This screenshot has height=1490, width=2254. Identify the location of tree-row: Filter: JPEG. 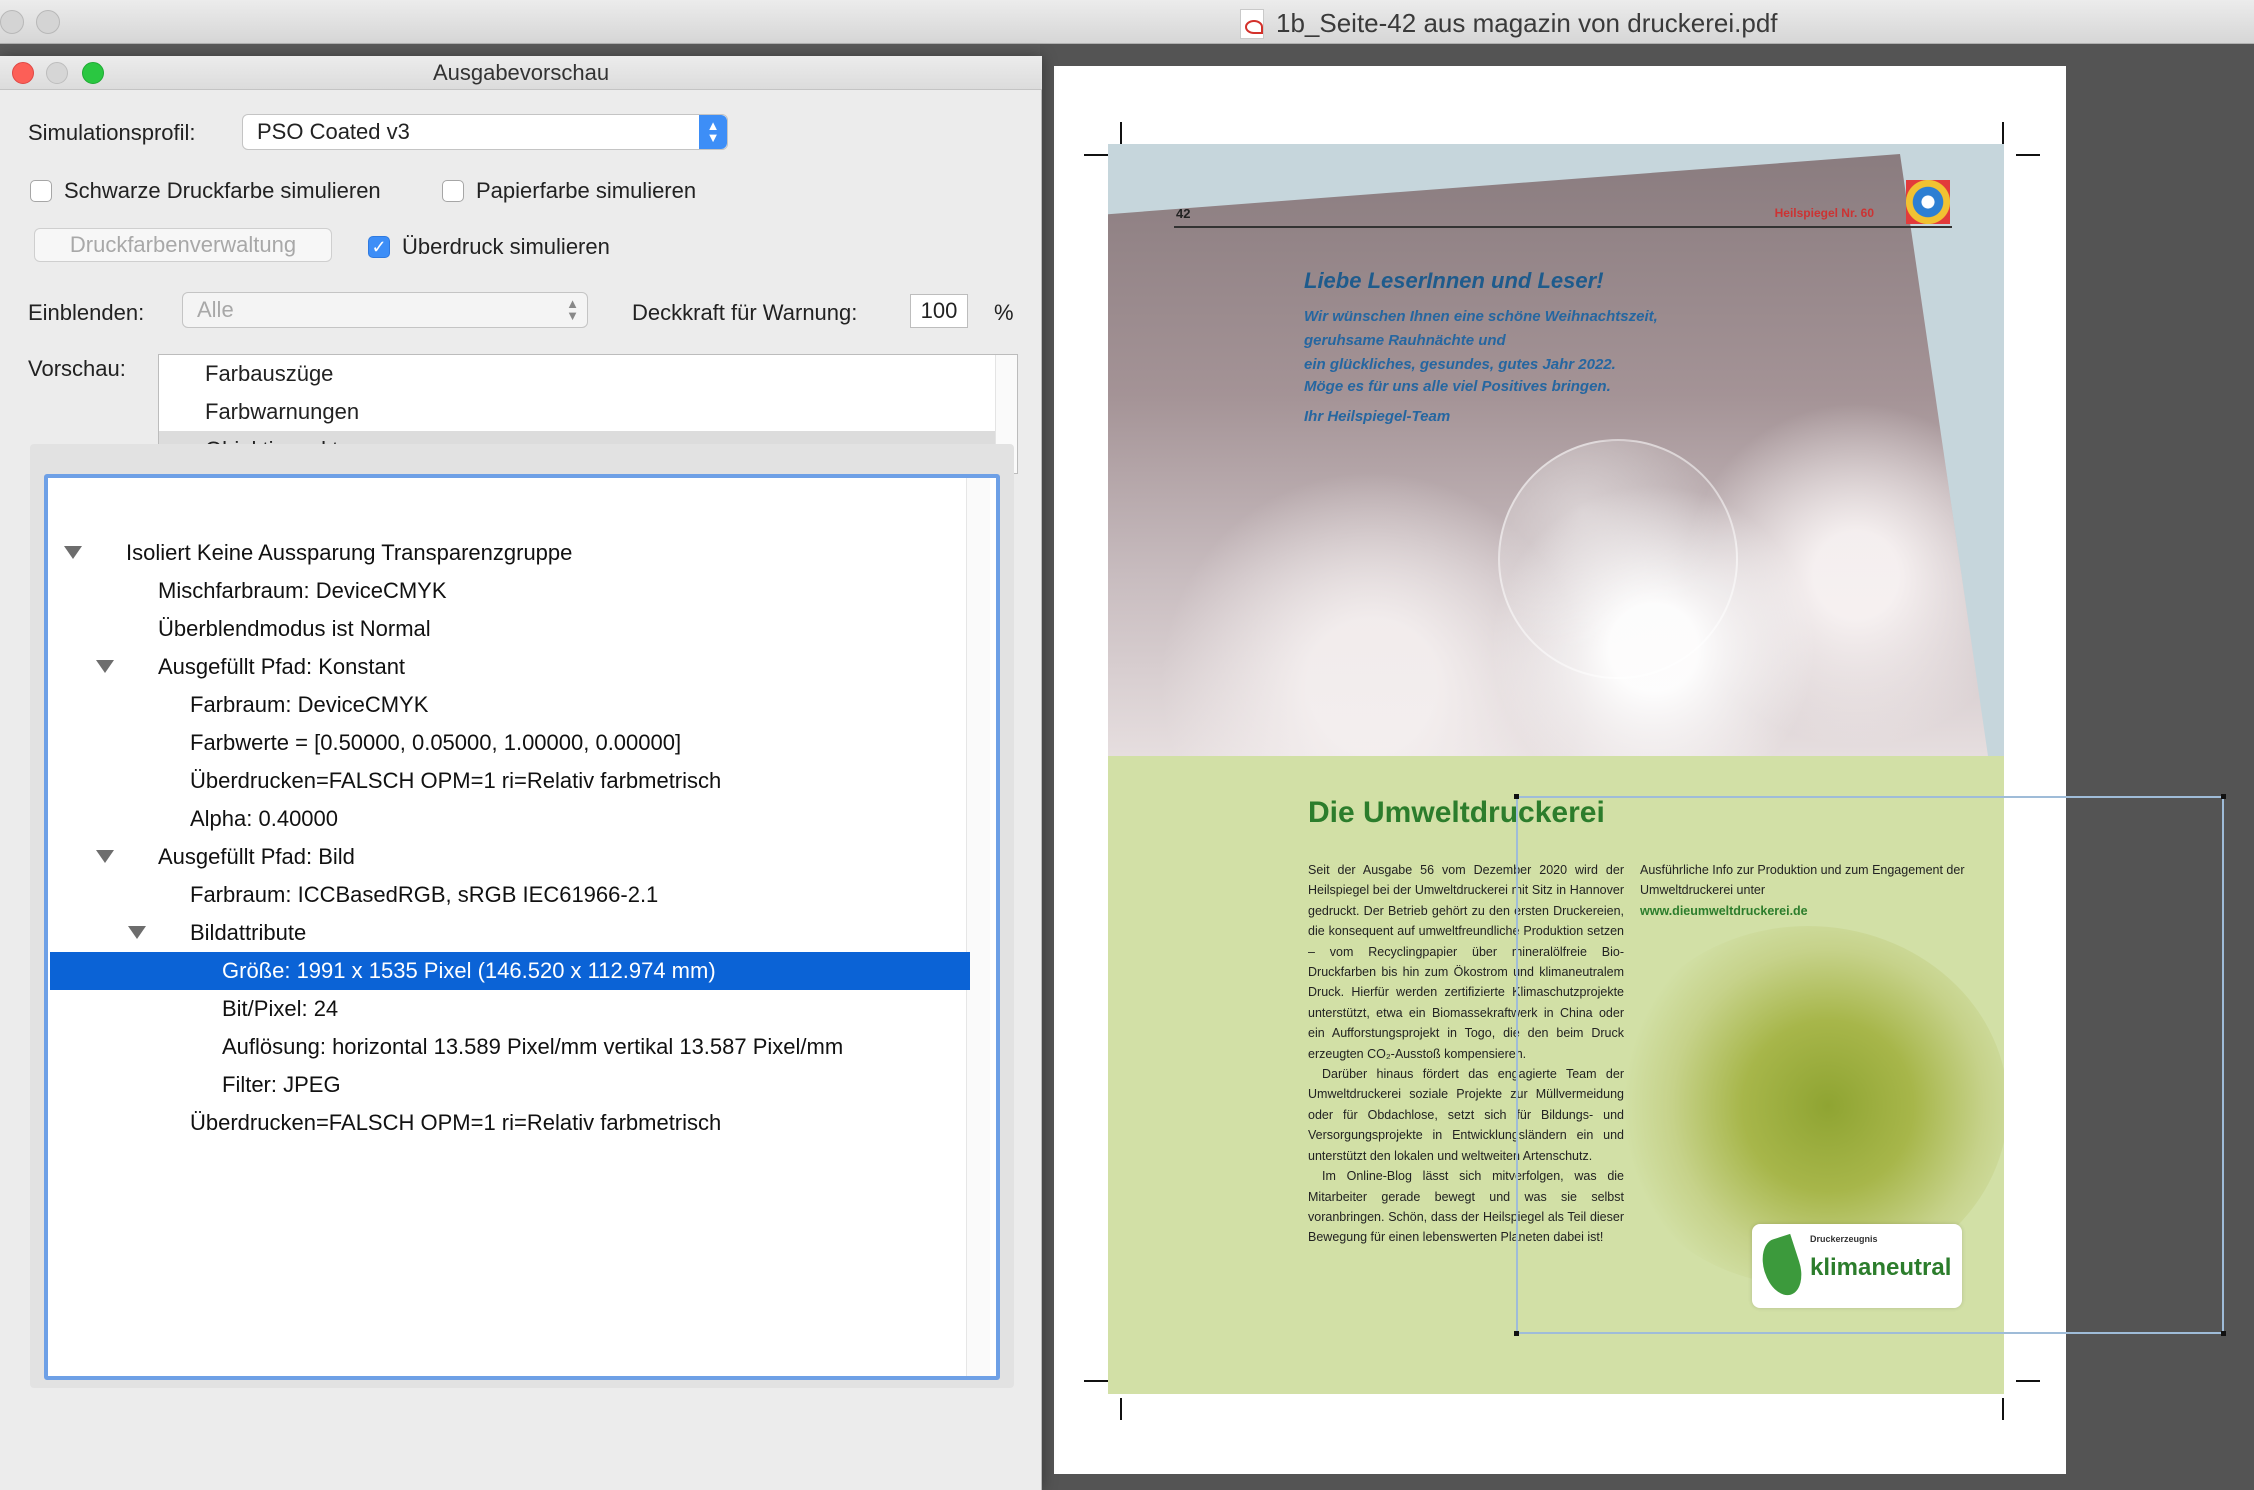
(510, 1085).